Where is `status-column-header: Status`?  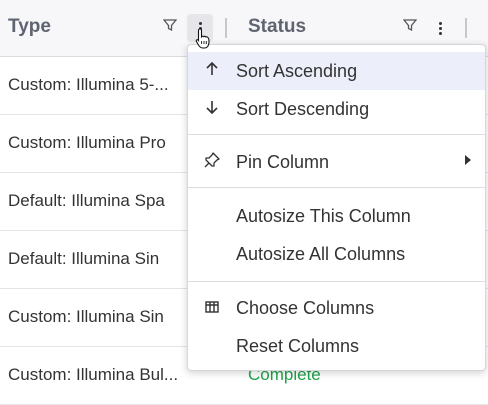
status-column-header: Status is located at coordinates (277, 27).